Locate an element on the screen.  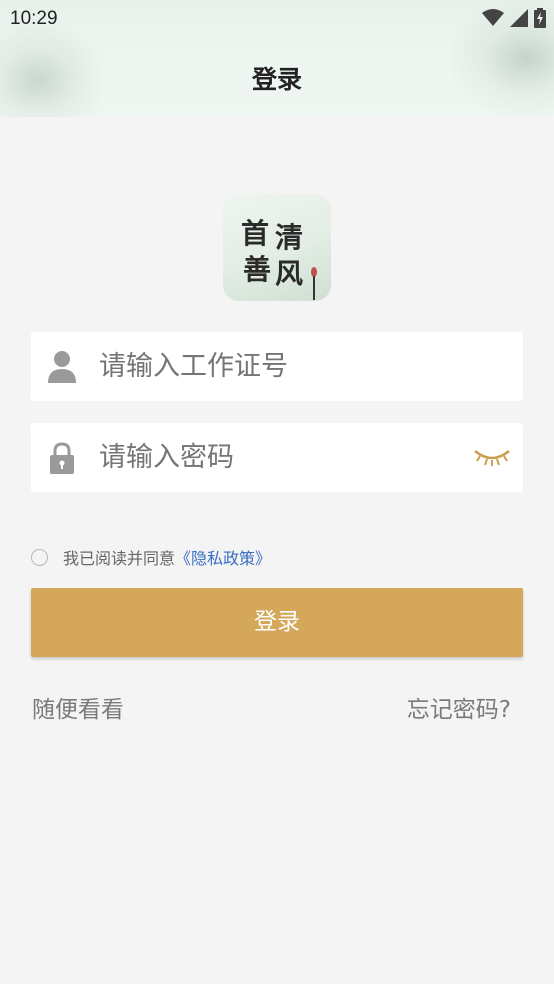
logo-char-4: 风 is located at coordinates (289, 273).